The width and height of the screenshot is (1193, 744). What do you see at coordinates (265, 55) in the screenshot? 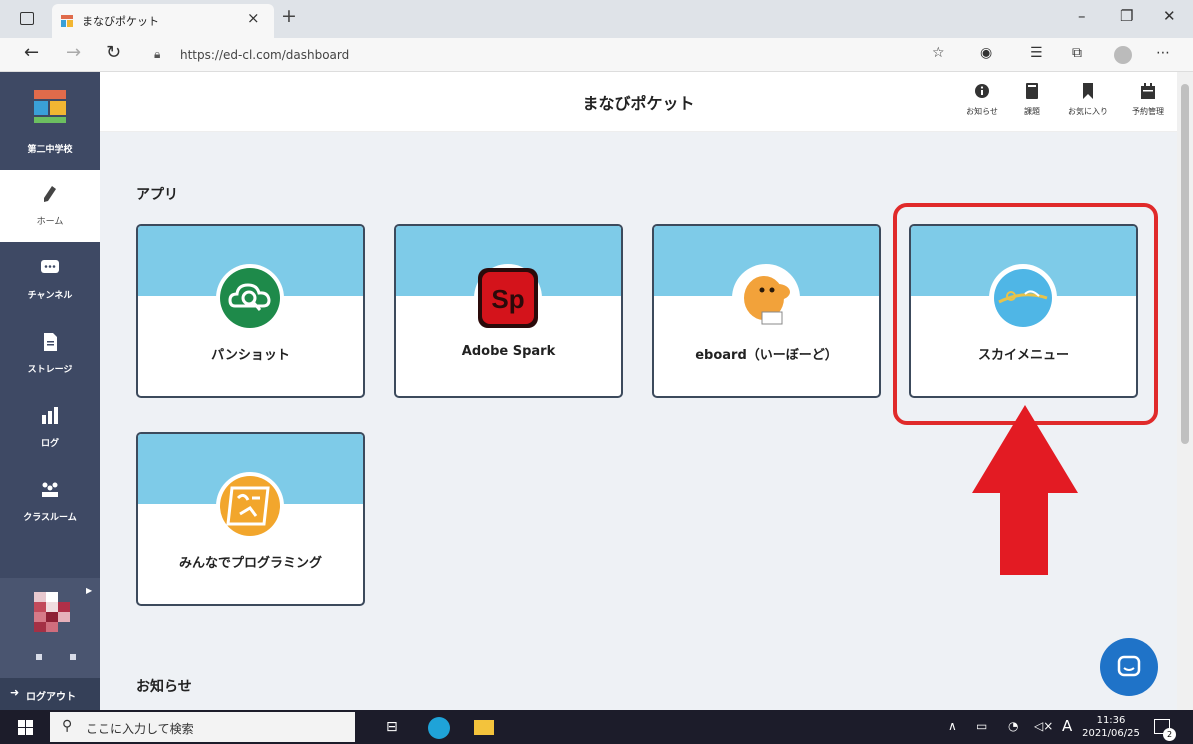
I see `url-text: https://ed-cl.com/dashboard` at bounding box center [265, 55].